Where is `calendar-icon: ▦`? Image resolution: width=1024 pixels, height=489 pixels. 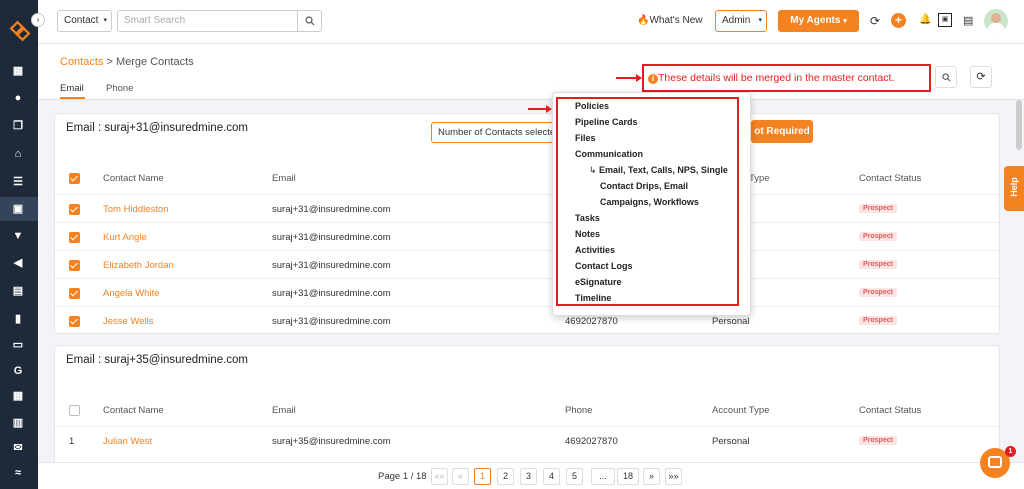 calendar-icon: ▦ is located at coordinates (18, 396).